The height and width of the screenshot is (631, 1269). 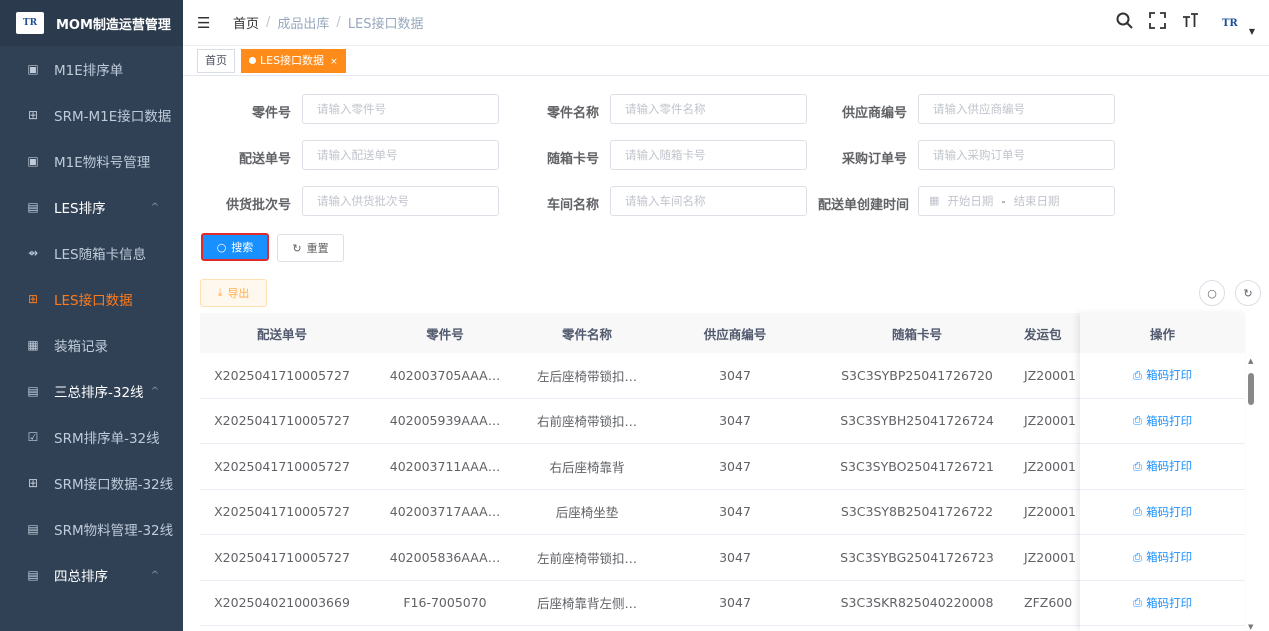 I want to click on caret-down-icon: ▼, so click(x=1252, y=31).